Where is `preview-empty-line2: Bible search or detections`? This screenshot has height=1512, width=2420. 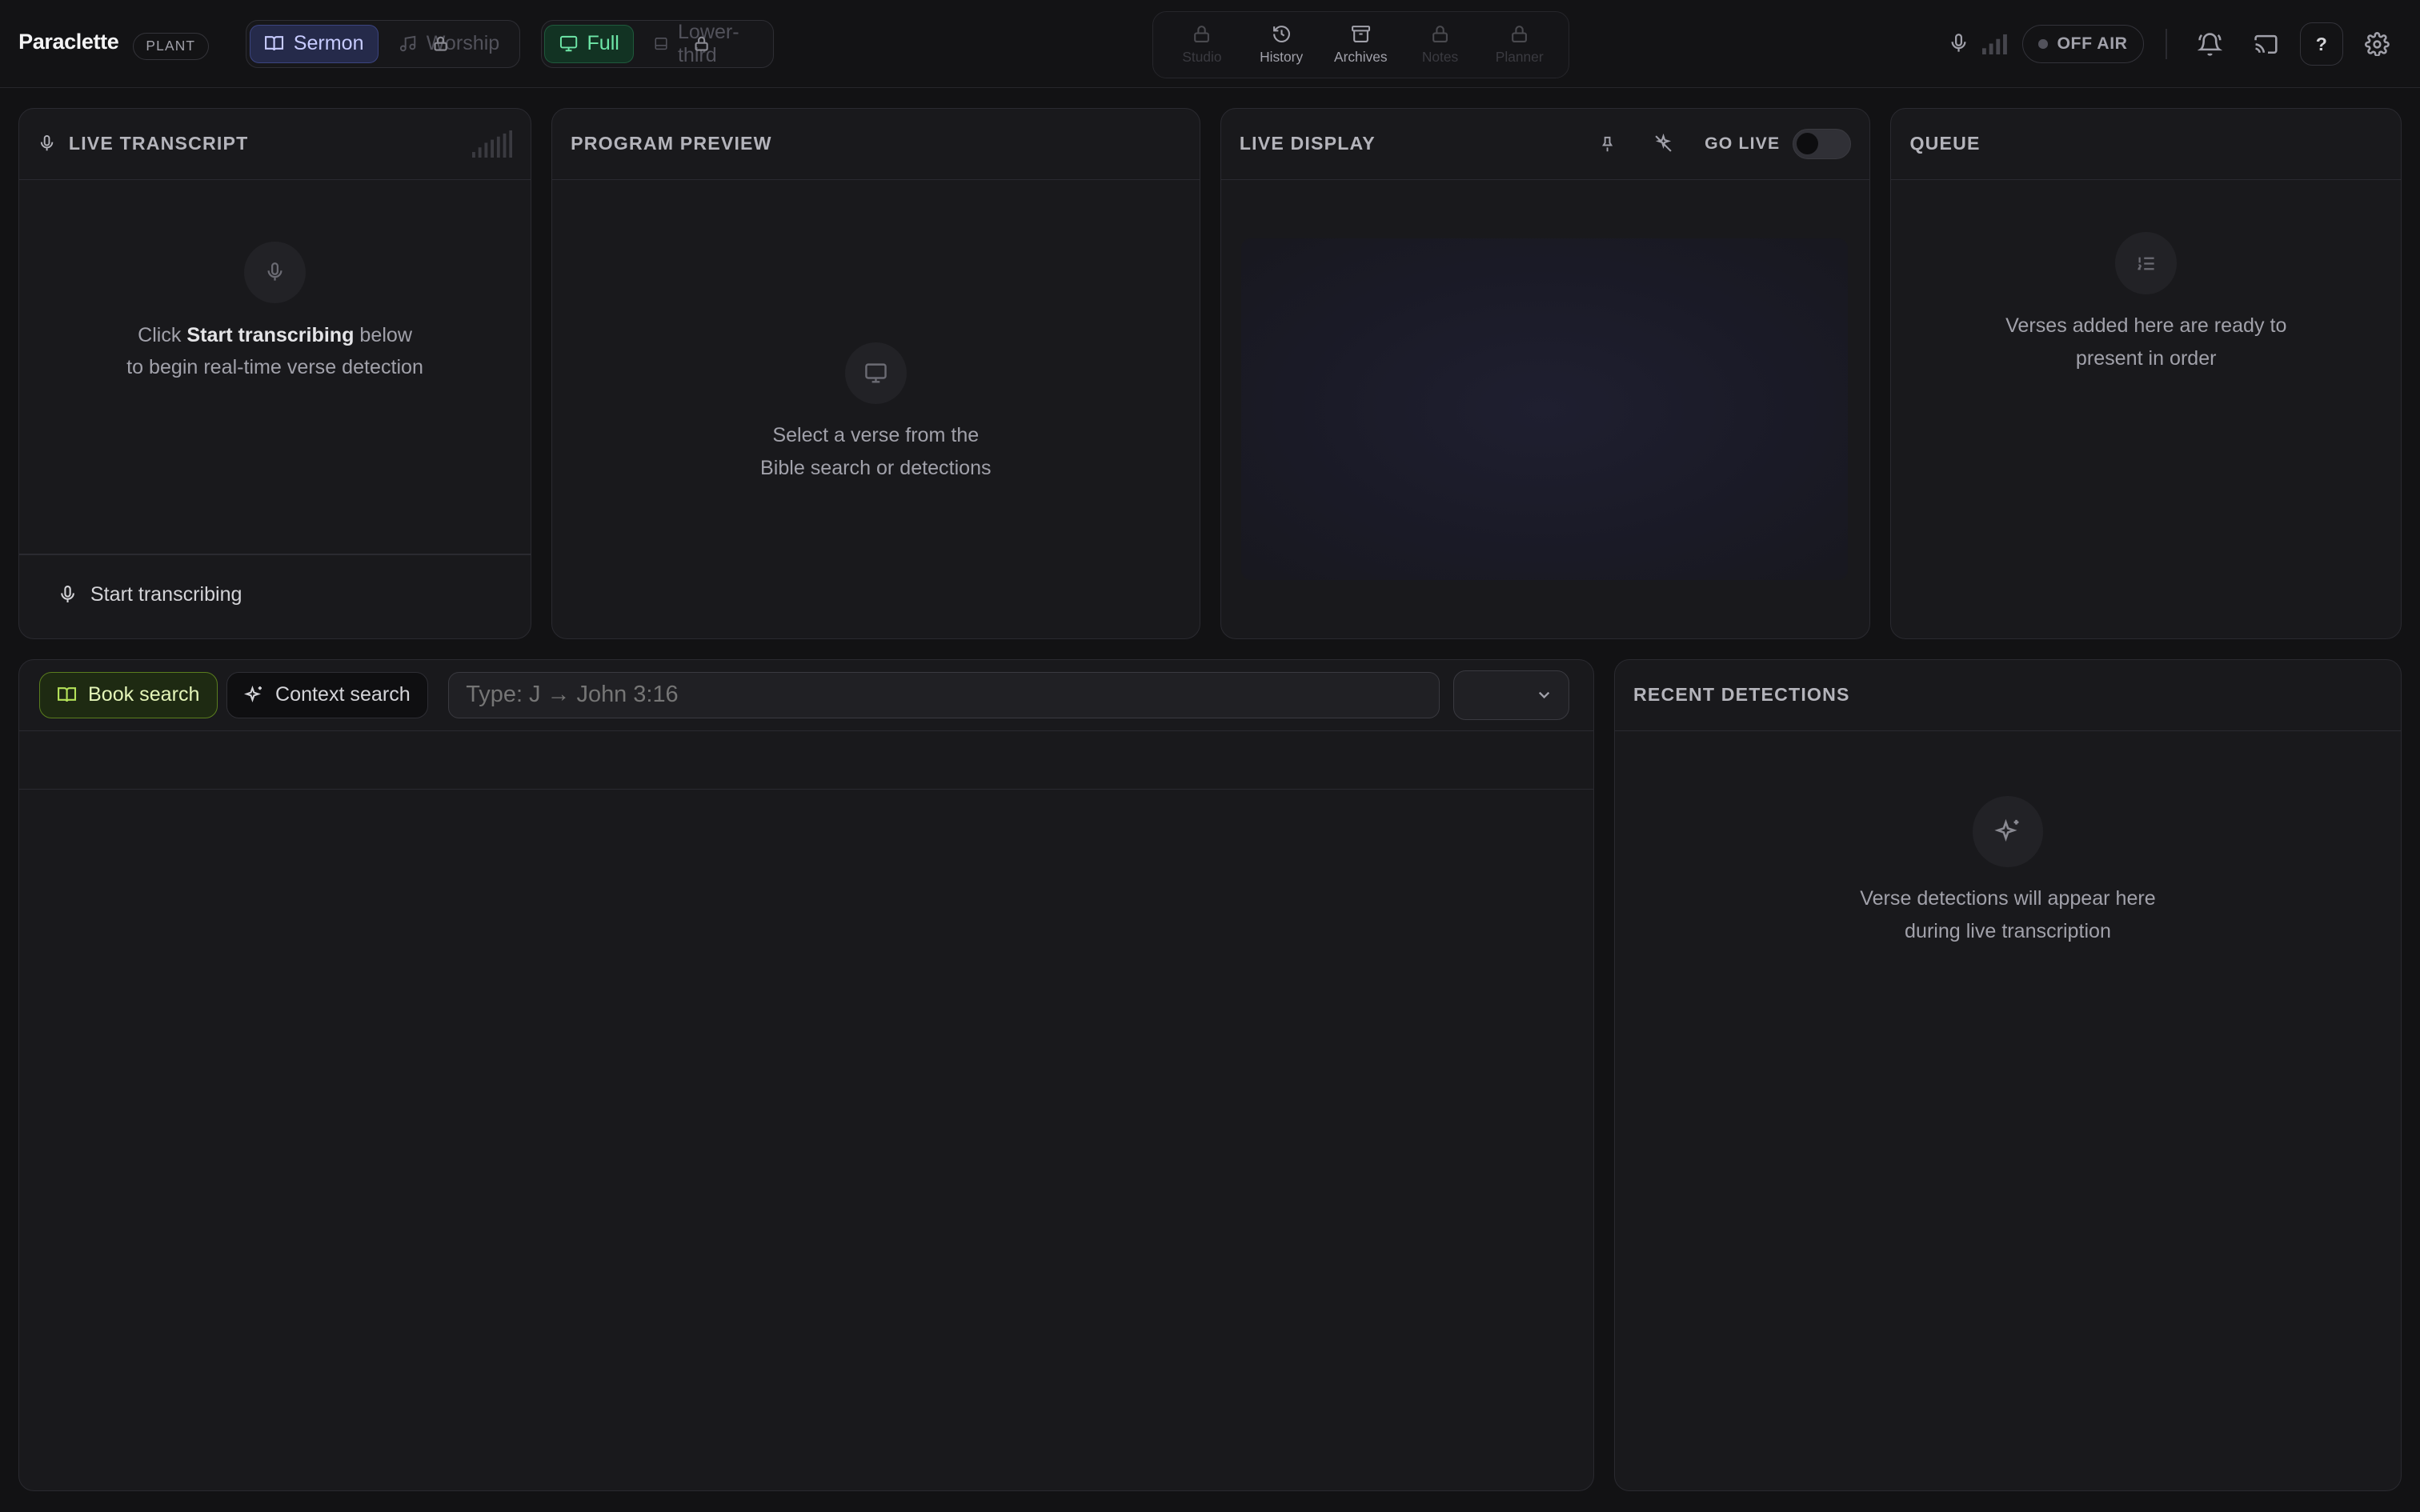 preview-empty-line2: Bible search or detections is located at coordinates (876, 467).